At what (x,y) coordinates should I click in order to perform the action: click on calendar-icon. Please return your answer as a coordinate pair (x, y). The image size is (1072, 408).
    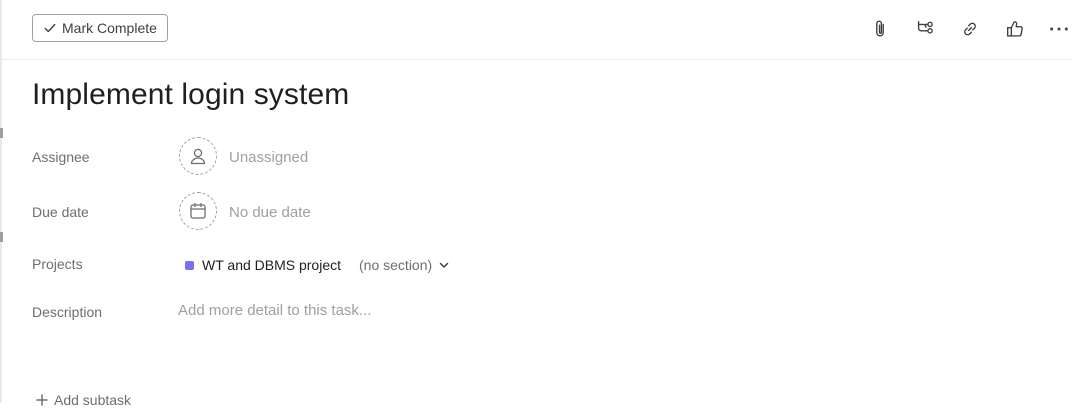
    Looking at the image, I should click on (198, 211).